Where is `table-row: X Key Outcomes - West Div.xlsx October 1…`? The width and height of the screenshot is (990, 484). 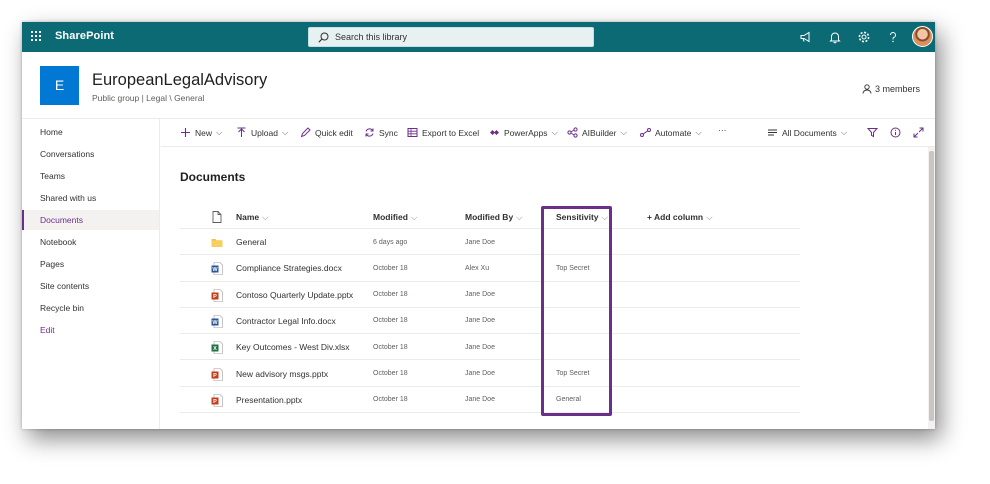
table-row: X Key Outcomes - West Div.xlsx October 1… is located at coordinates (490, 347).